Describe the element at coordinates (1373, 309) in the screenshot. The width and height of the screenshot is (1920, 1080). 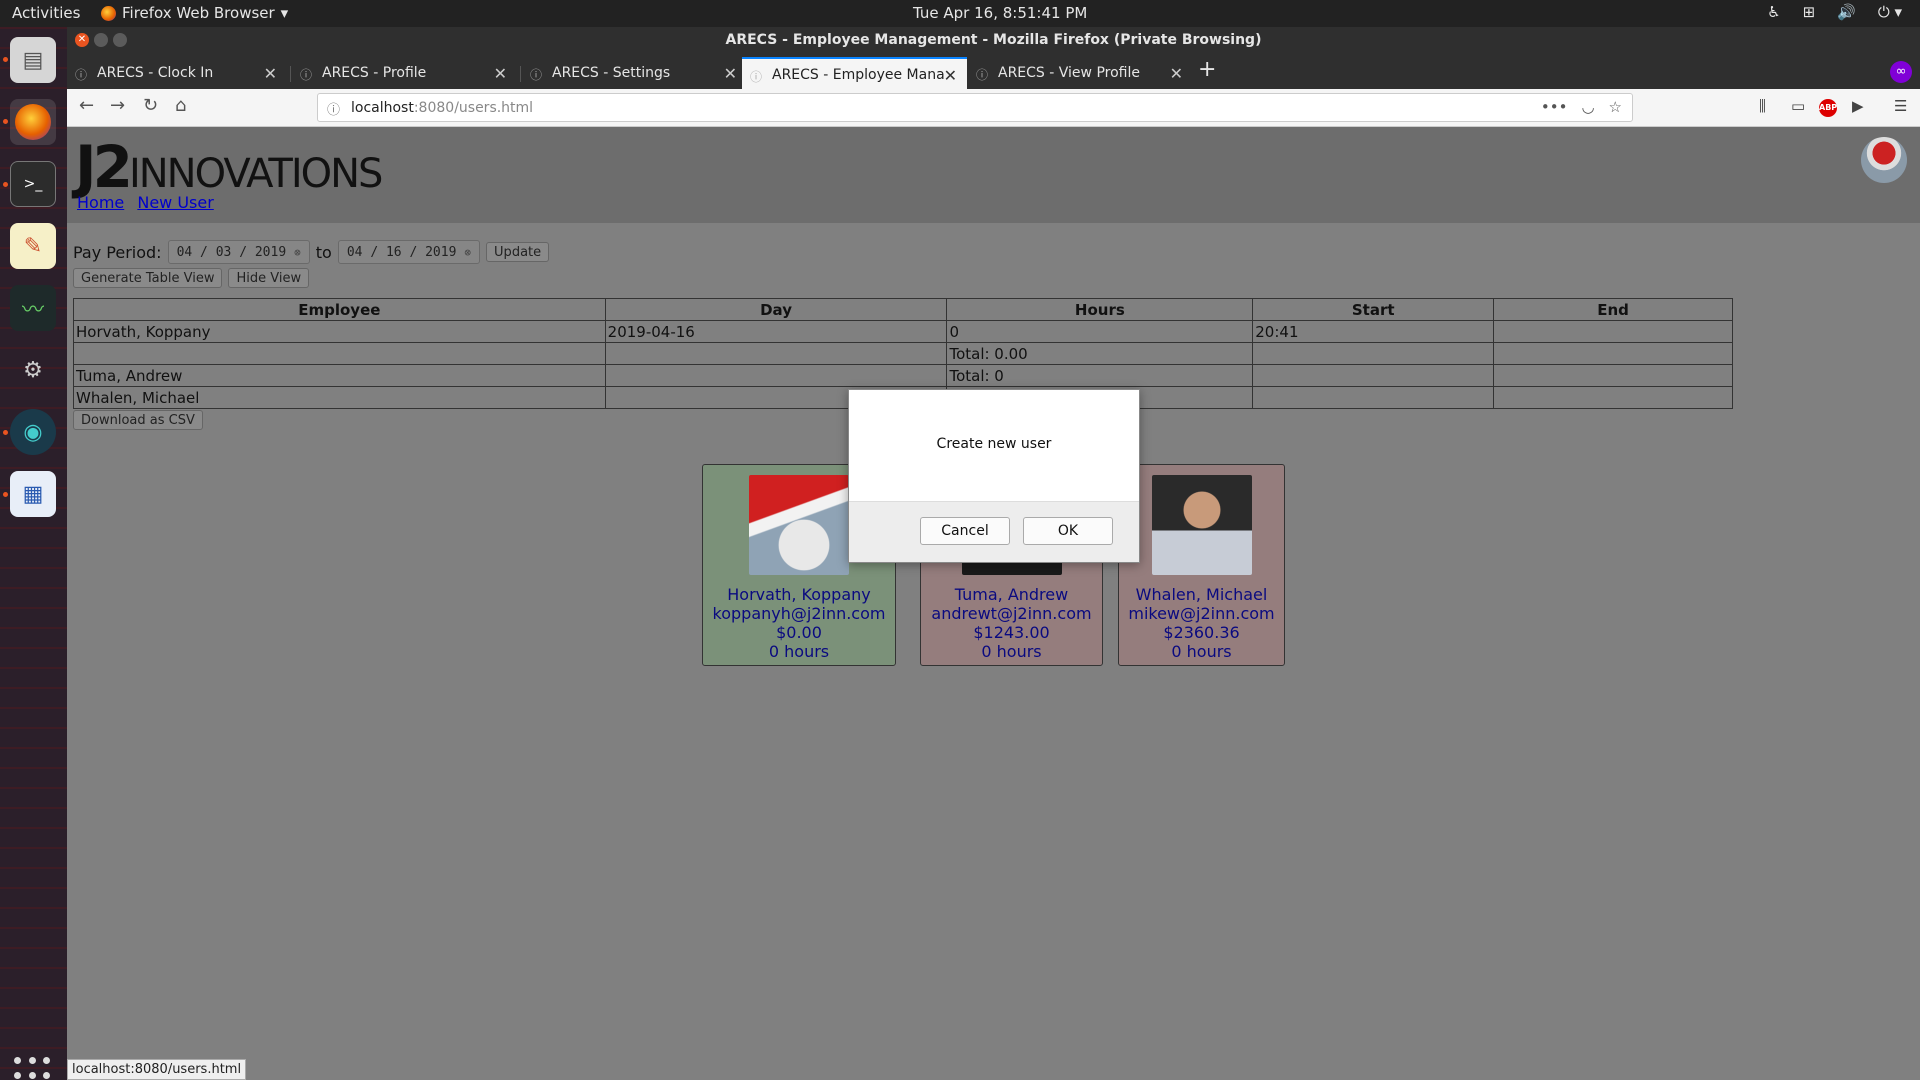
I see `column-header: Start` at that location.